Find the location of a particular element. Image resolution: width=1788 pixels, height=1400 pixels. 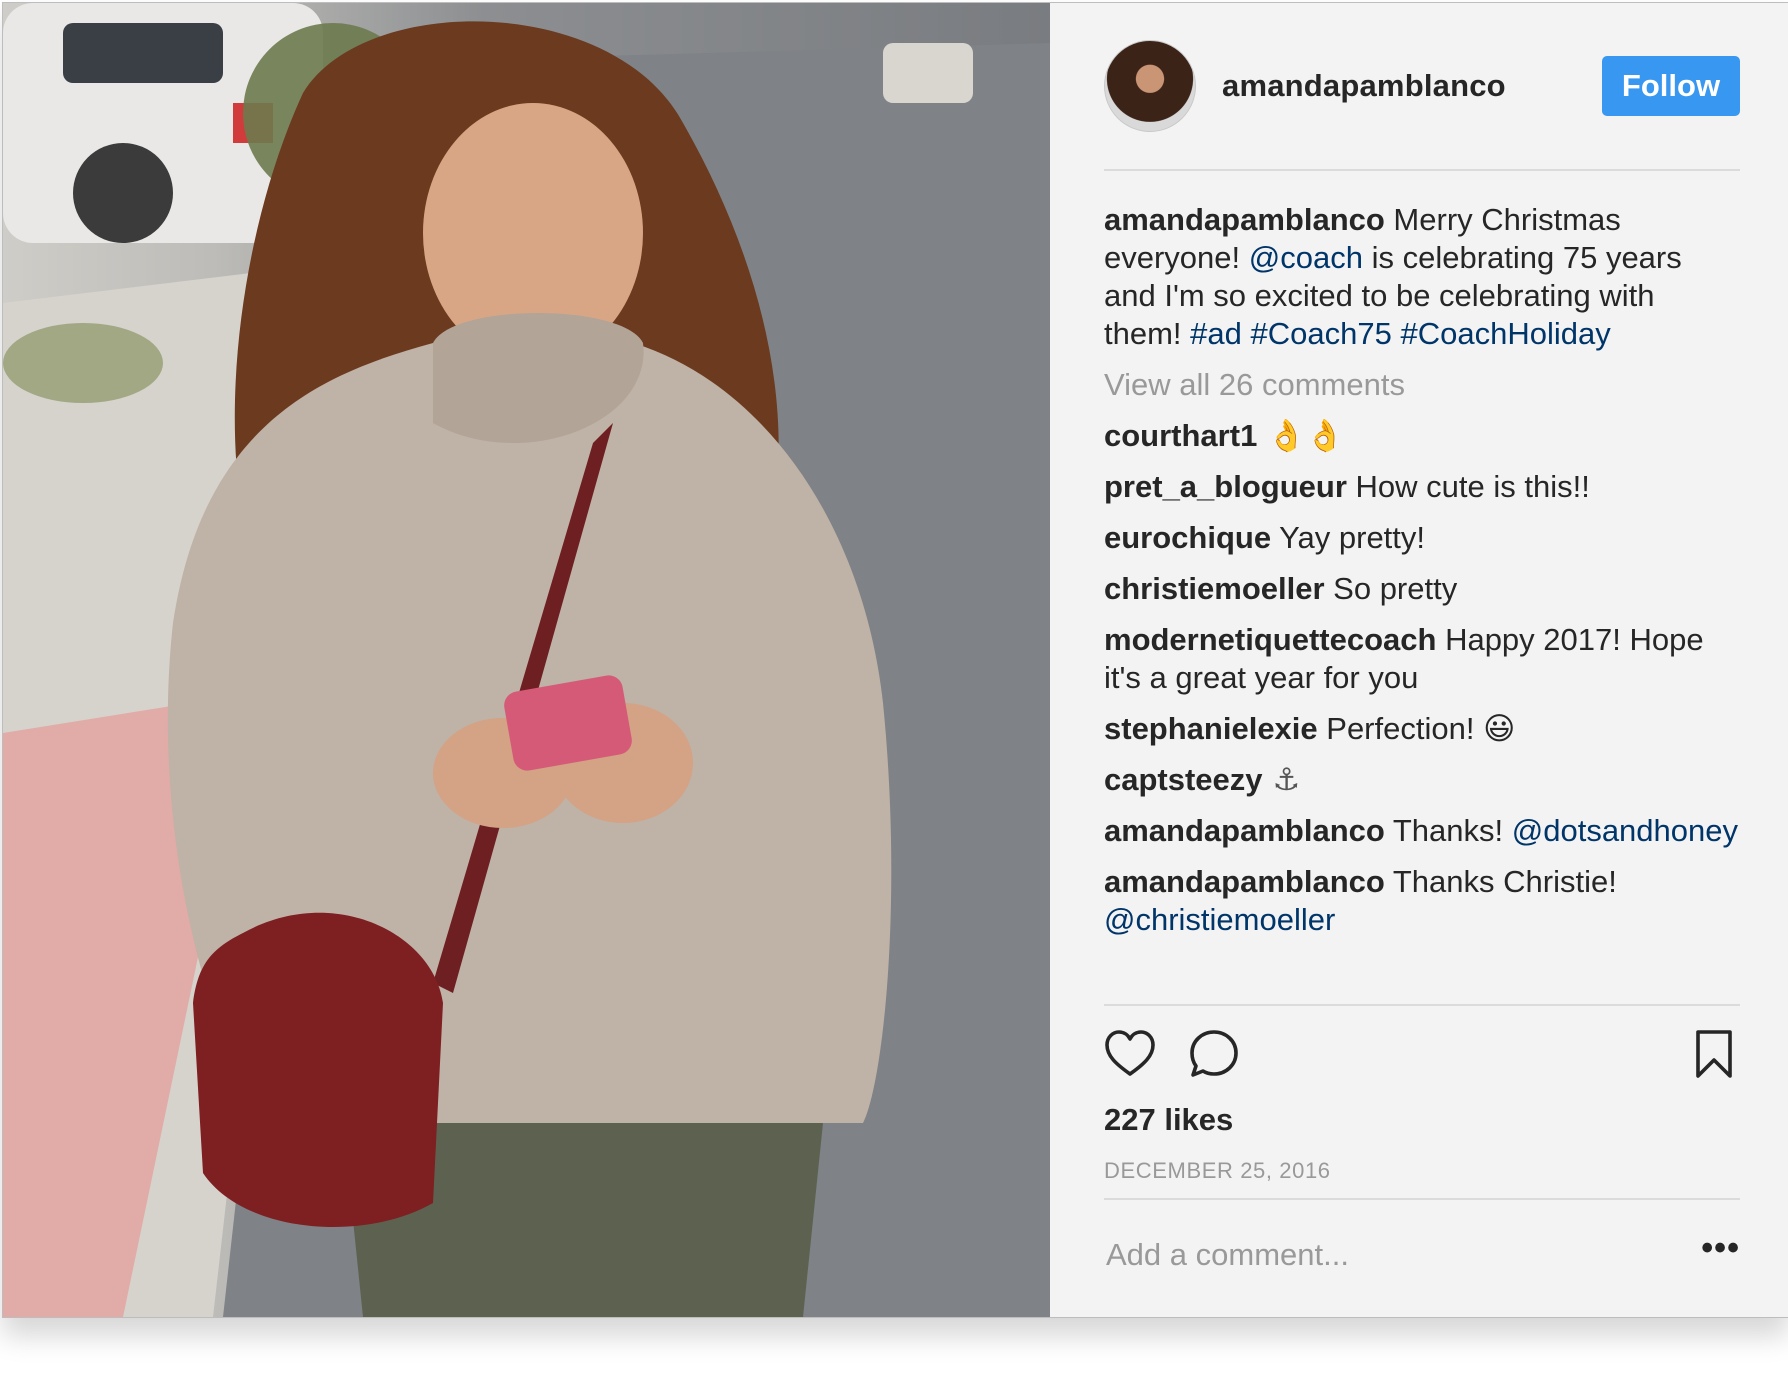

post-date: DECEMBER 25, 2016 is located at coordinates (1422, 1179).